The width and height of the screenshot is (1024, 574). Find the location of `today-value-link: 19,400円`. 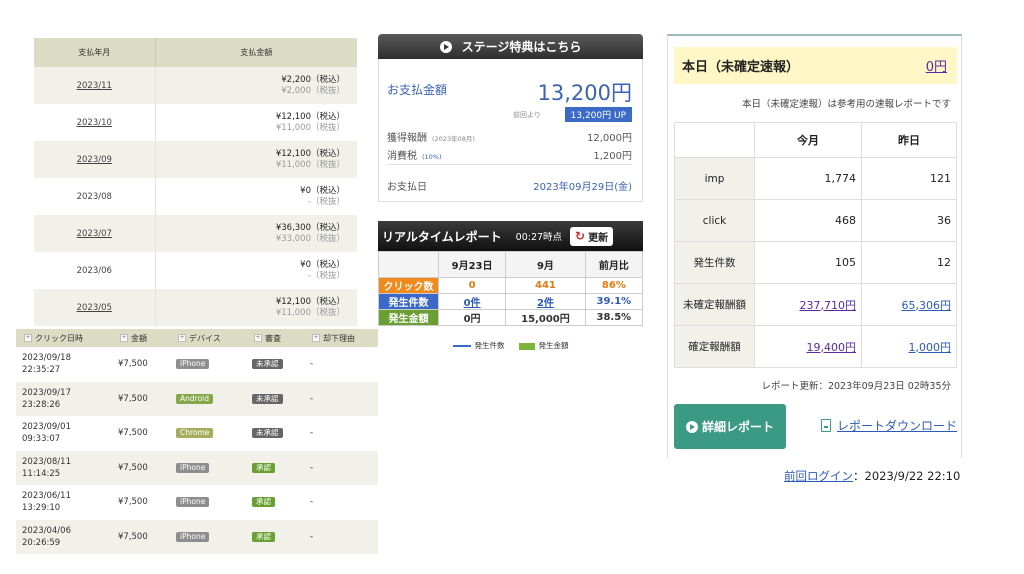

today-value-link: 19,400円 is located at coordinates (831, 347).